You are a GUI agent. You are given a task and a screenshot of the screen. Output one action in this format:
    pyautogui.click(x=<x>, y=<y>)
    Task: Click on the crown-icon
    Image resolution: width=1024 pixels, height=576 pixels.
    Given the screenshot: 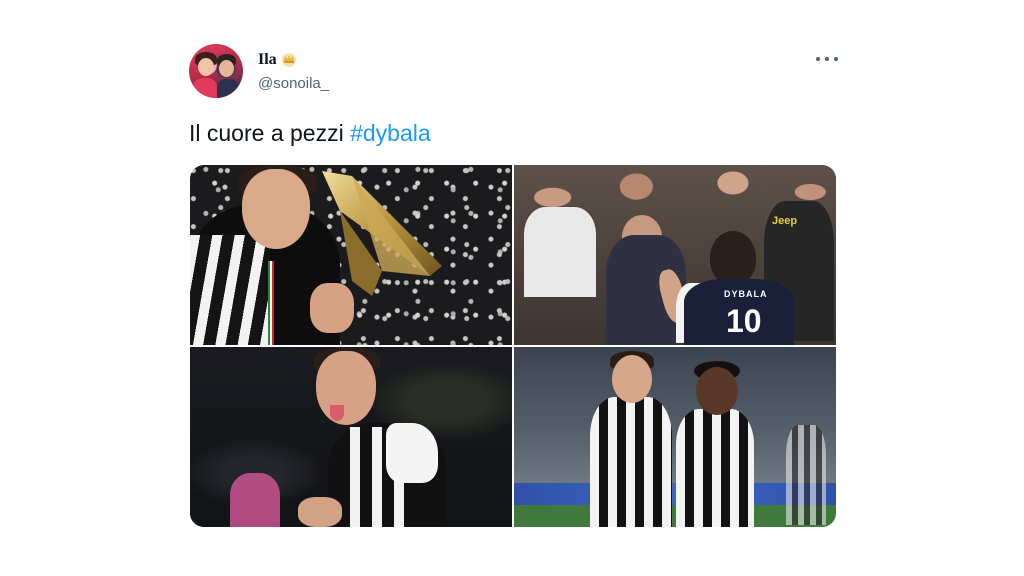 What is the action you would take?
    pyautogui.click(x=289, y=60)
    